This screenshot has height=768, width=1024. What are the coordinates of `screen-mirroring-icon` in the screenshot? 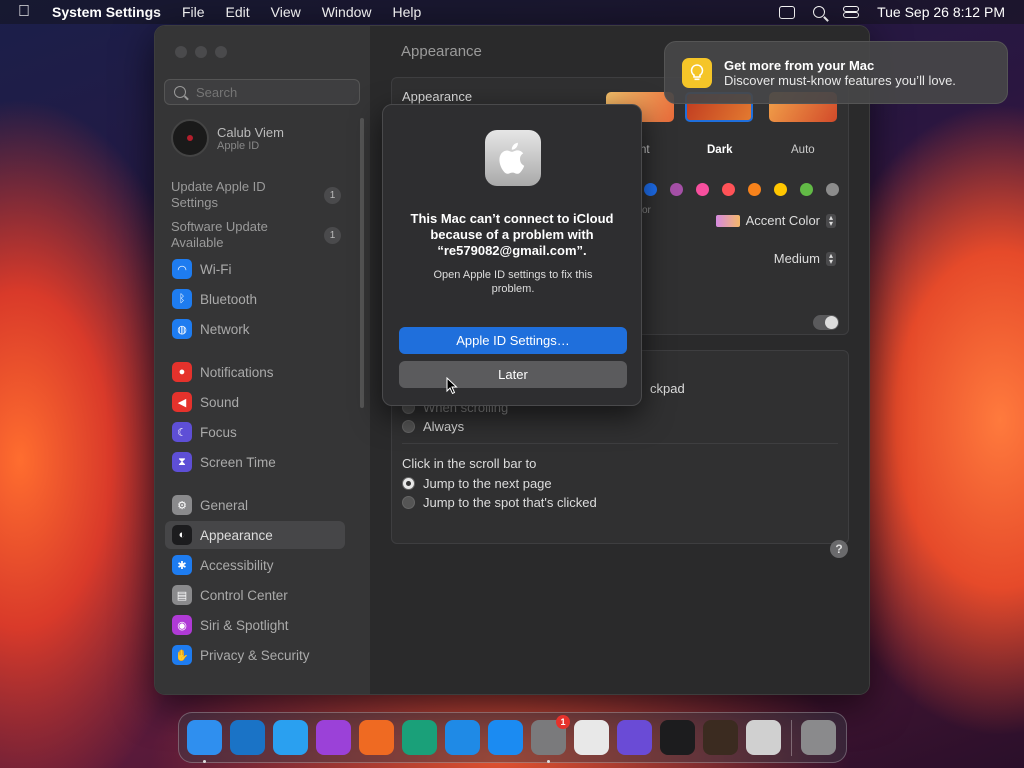 It's located at (787, 12).